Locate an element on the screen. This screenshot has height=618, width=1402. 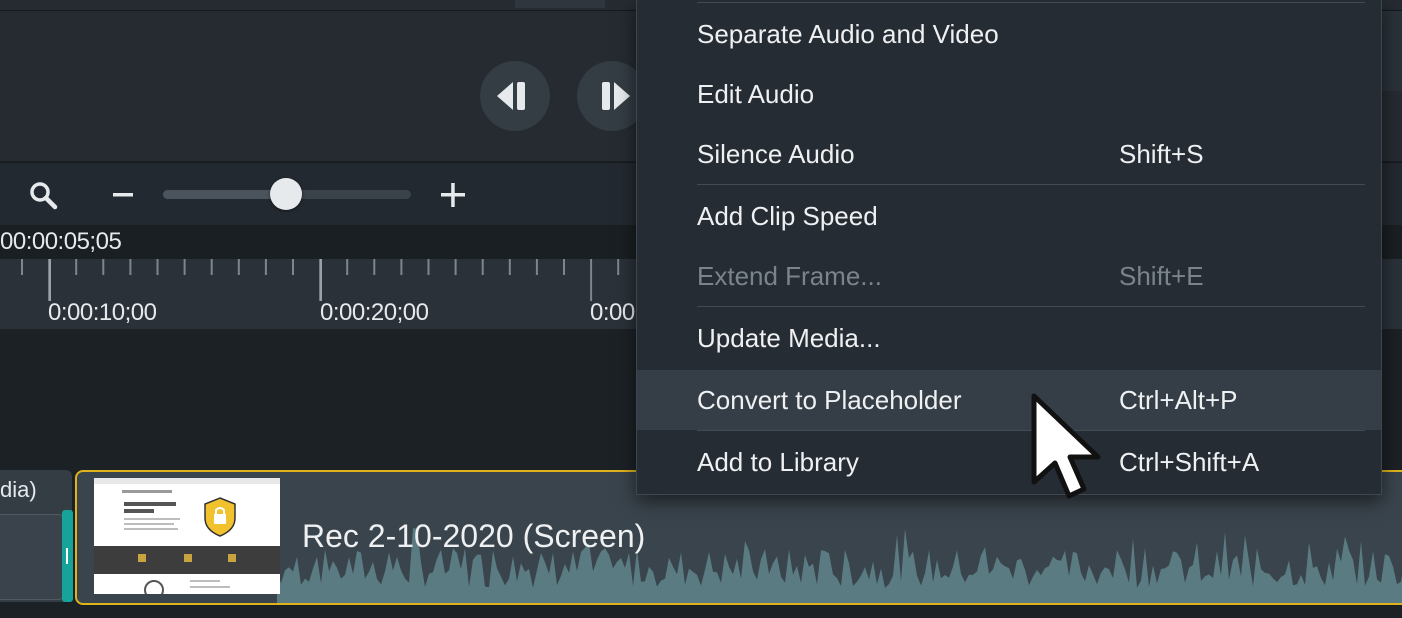
menu-item-silence-audio: Silence Audio Shift+S is located at coordinates (1009, 154).